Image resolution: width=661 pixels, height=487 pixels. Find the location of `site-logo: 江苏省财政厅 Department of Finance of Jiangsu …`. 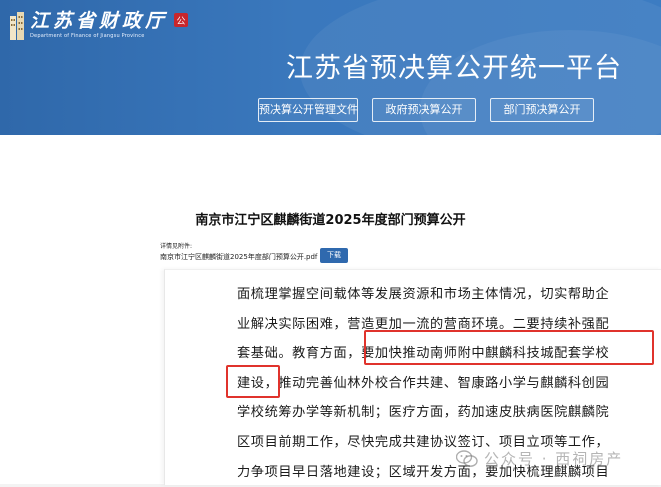

site-logo: 江苏省财政厅 Department of Finance of Jiangsu … is located at coordinates (98, 25).